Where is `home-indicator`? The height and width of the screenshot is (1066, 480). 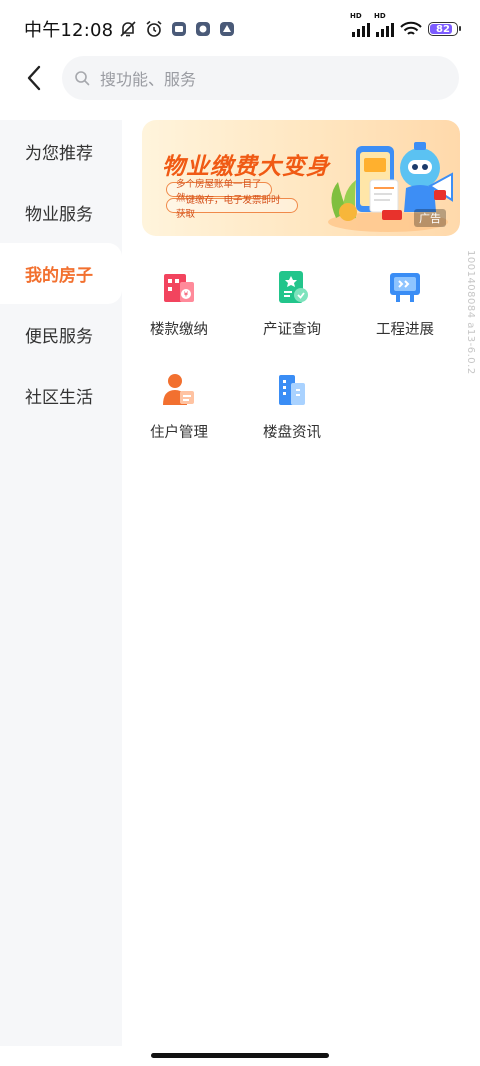 home-indicator is located at coordinates (240, 1055).